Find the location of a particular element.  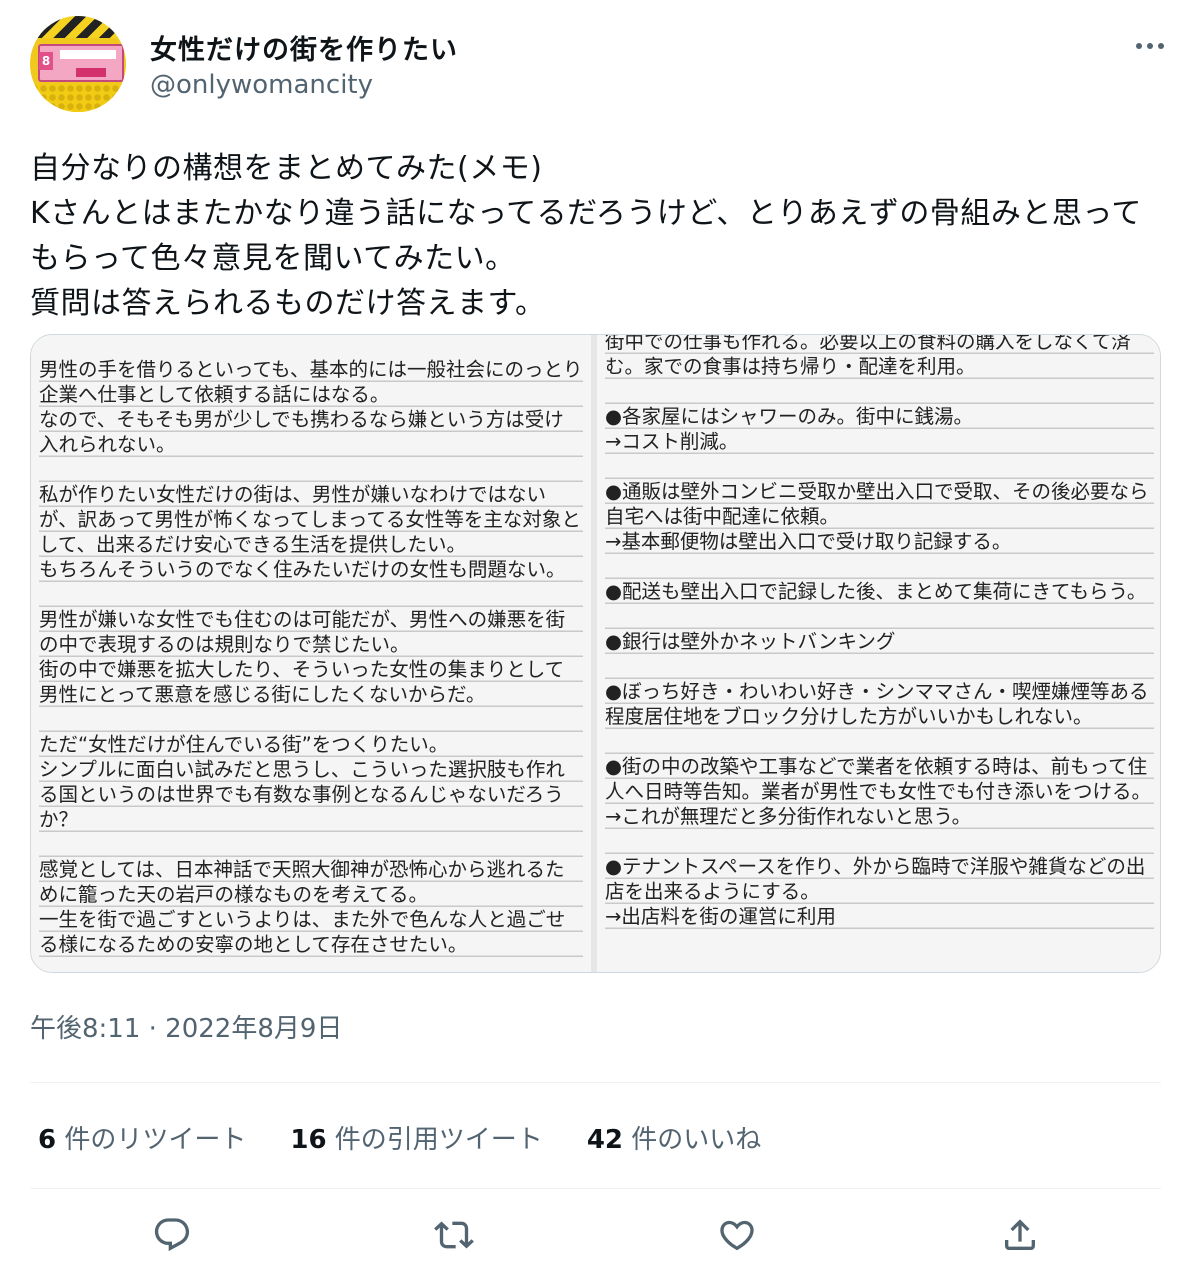

reply-button is located at coordinates (172, 1235).